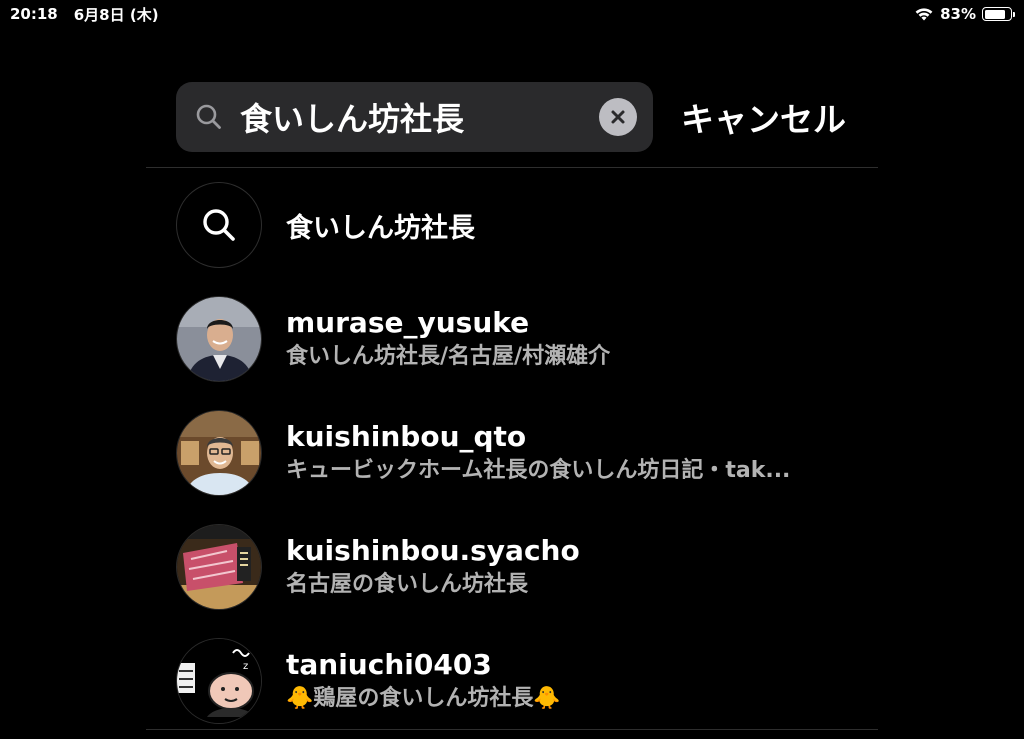 The width and height of the screenshot is (1024, 739). I want to click on wifi-icon, so click(924, 13).